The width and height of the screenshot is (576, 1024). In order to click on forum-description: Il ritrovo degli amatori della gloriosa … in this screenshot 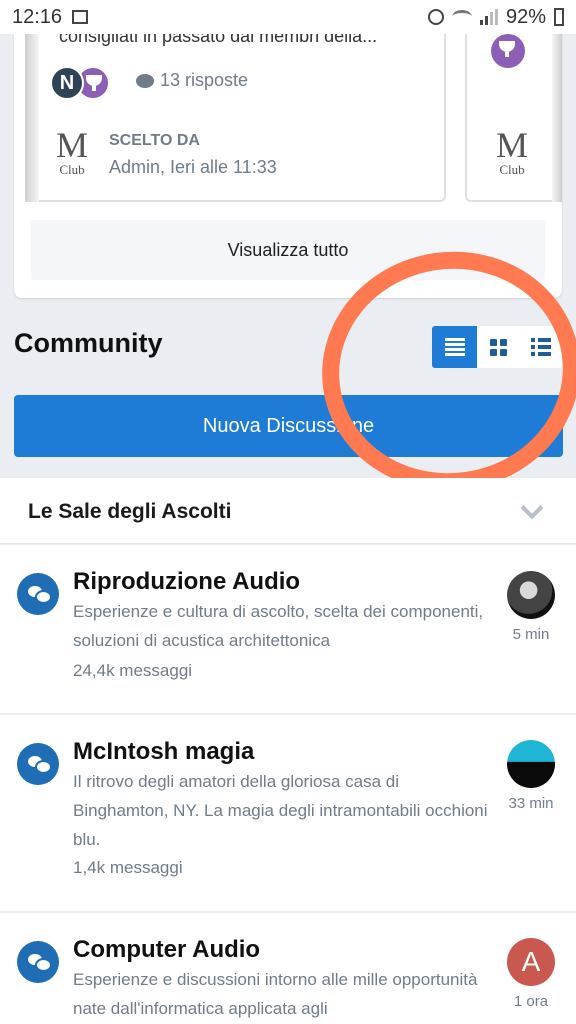, I will do `click(280, 810)`.